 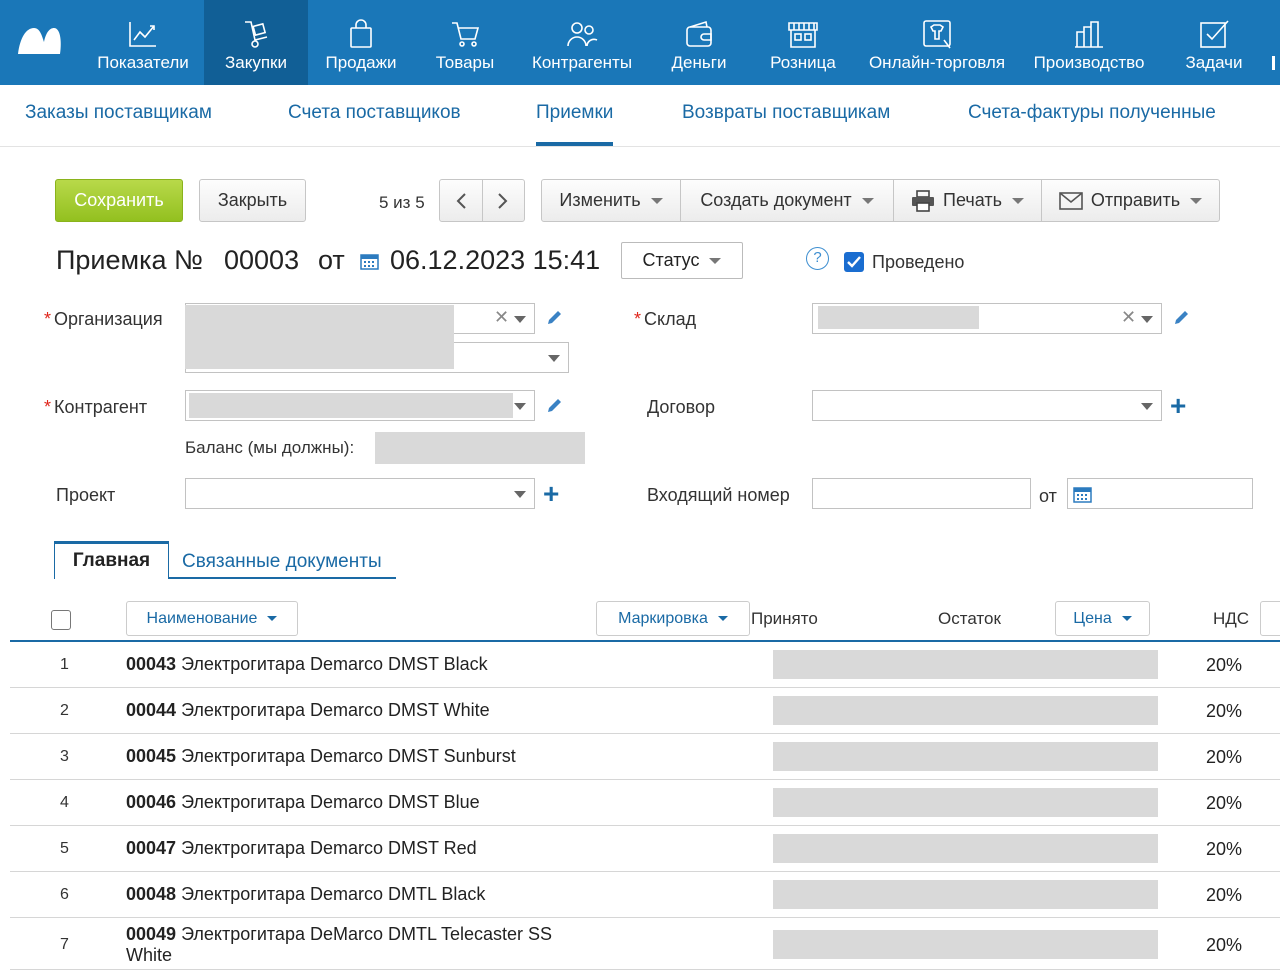 I want to click on nav-item-retail: Розница, so click(x=803, y=42).